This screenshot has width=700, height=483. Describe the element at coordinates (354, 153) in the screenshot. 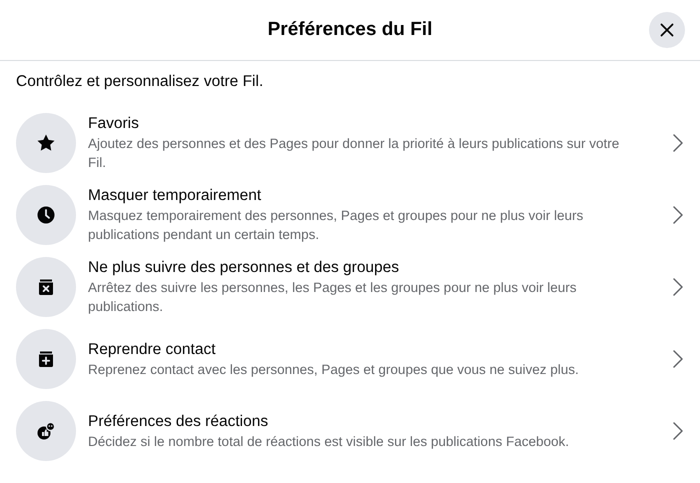

I see `option-description: Ajoutez des personnes et des Pages pour donner la priorité à leurs publications sur votre Fil.` at that location.